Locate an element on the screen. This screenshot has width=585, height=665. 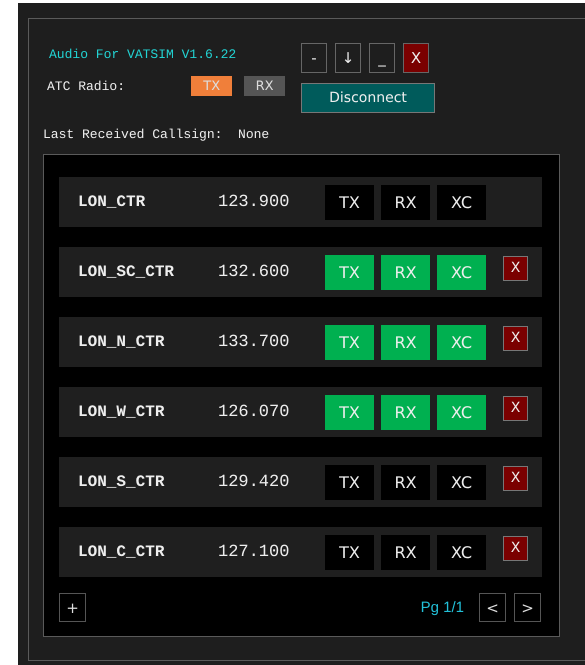
atc-radio-label: ATC Radio: is located at coordinates (86, 86).